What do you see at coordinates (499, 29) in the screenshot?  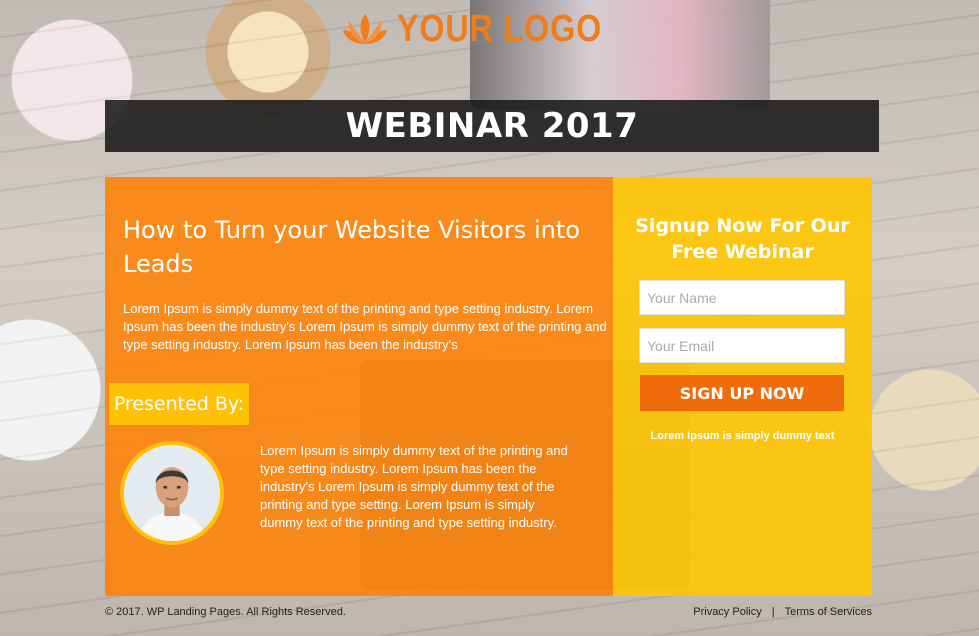 I see `logo-text: YOUR LOGO` at bounding box center [499, 29].